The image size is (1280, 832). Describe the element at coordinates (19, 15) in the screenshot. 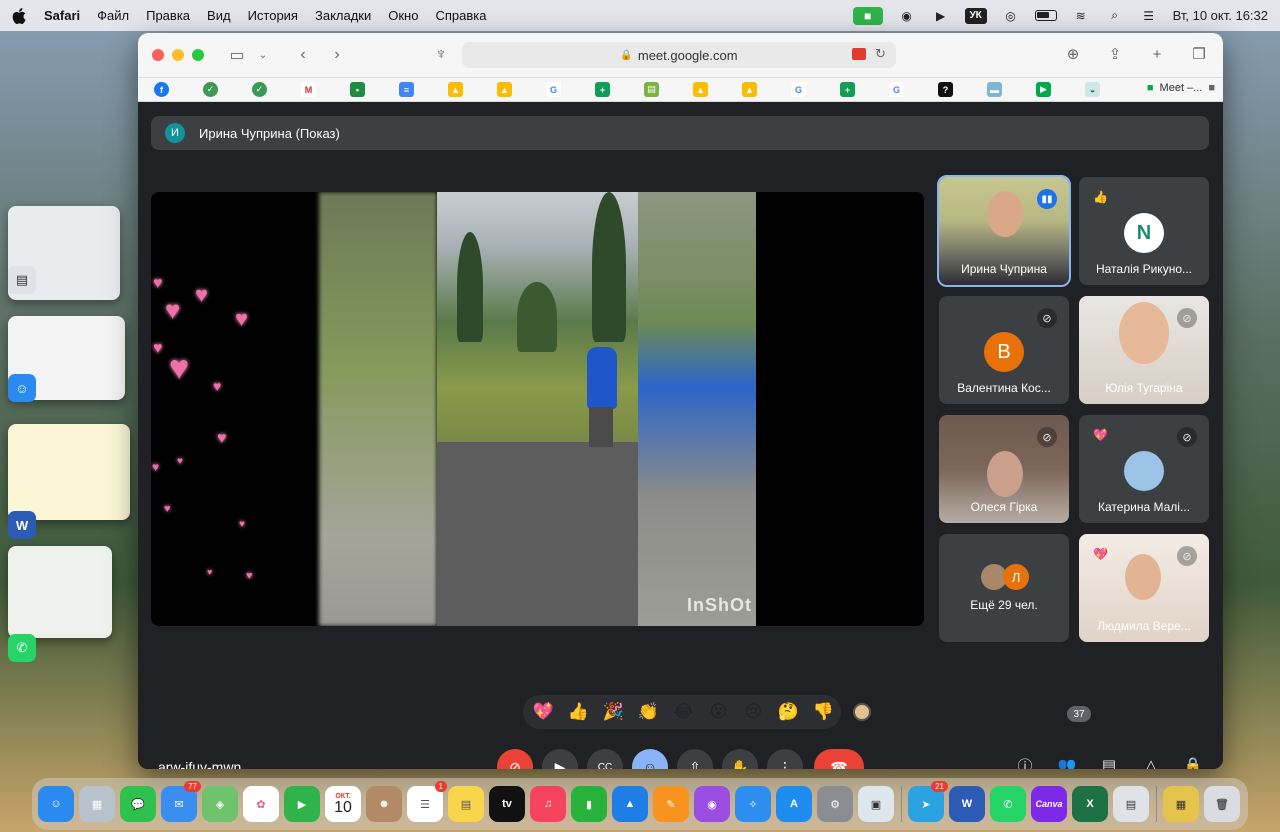

I see `apple-icon` at that location.